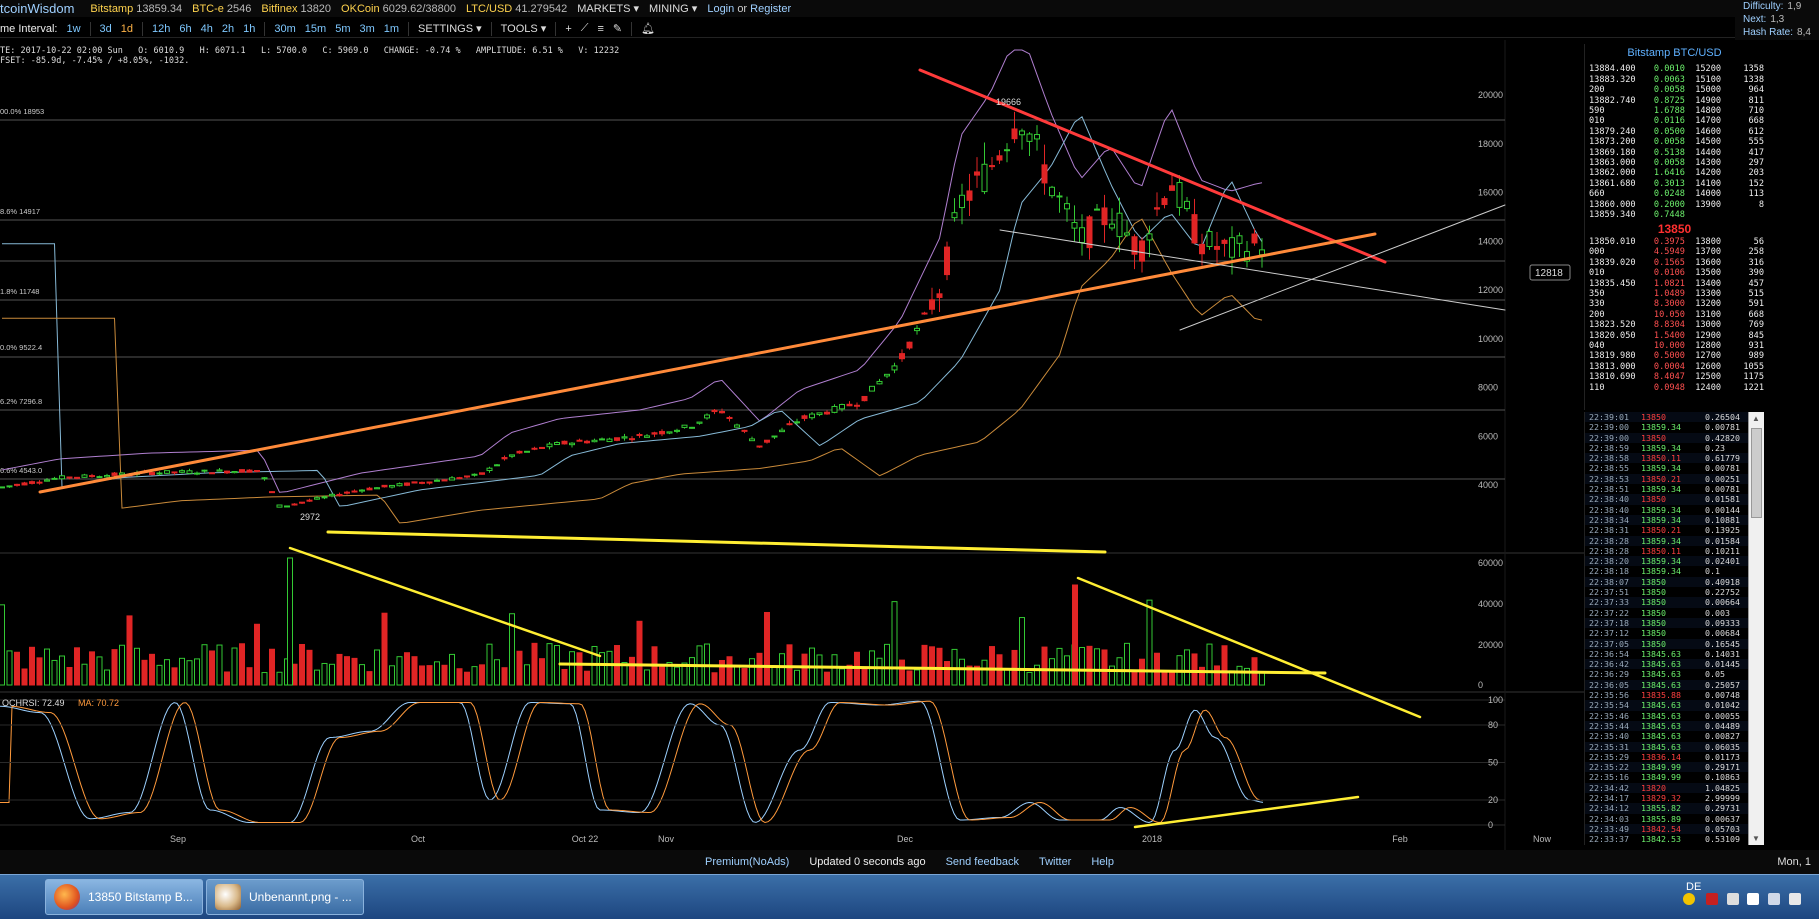  I want to click on markets-menu: MARKETS ▾, so click(608, 8).